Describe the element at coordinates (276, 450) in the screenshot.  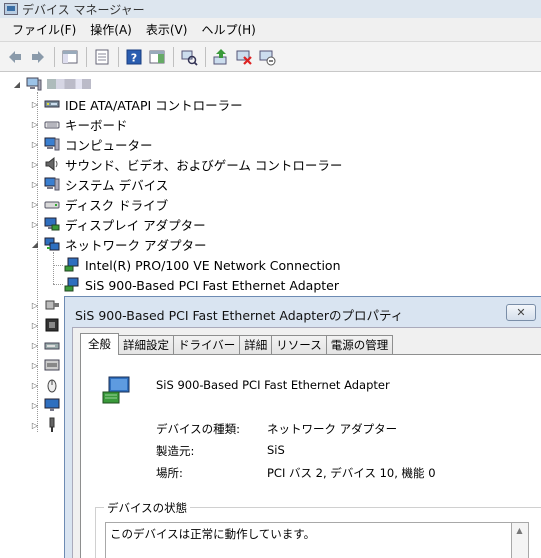
I see `manufacturer-value: SiS` at that location.